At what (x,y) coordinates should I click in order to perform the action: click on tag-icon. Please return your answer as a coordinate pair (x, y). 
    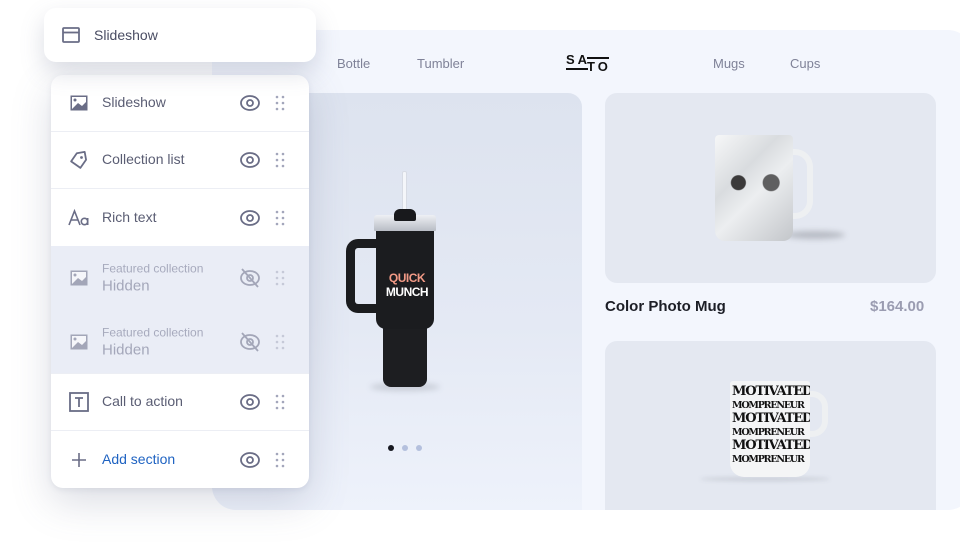
    Looking at the image, I should click on (79, 160).